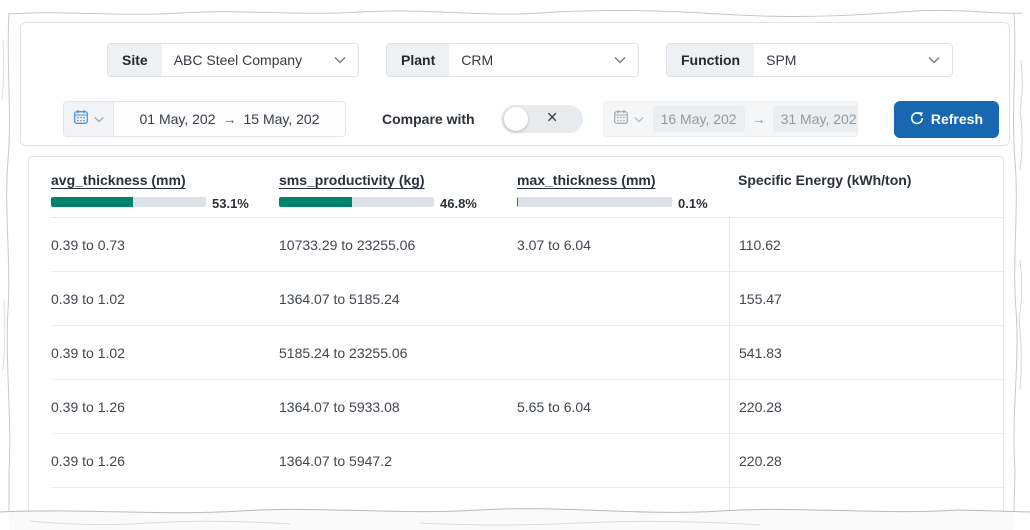 The width and height of the screenshot is (1030, 530). I want to click on column-weight-percent: 0.1%, so click(693, 203).